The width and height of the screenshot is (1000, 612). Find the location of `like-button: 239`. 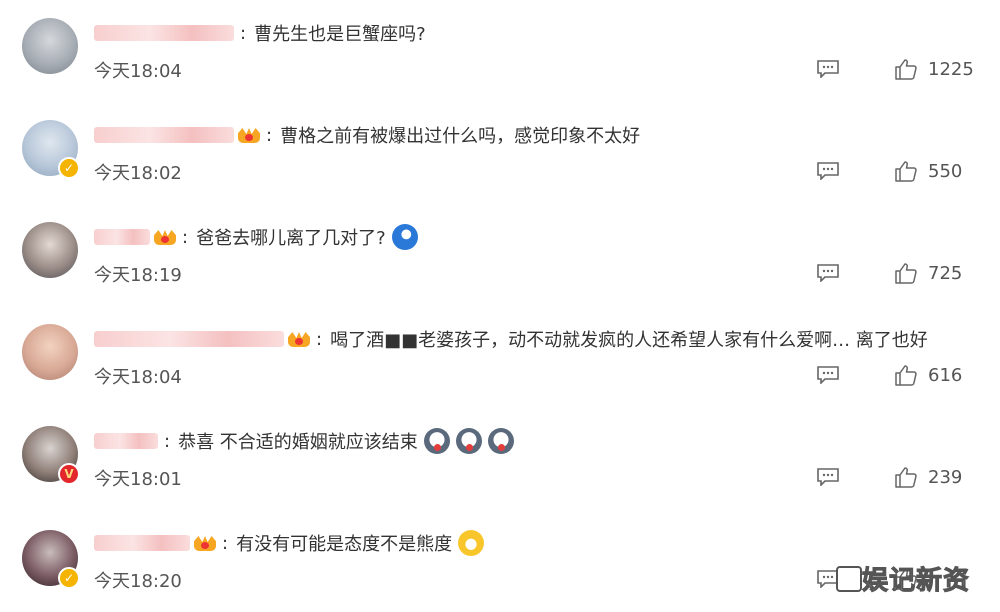

like-button: 239 is located at coordinates (928, 477).